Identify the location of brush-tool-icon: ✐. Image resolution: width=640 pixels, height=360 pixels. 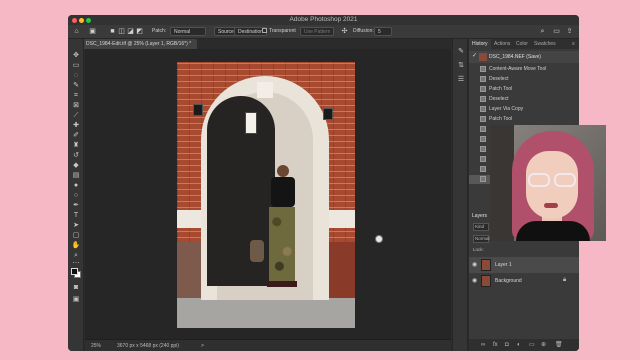
(76, 135).